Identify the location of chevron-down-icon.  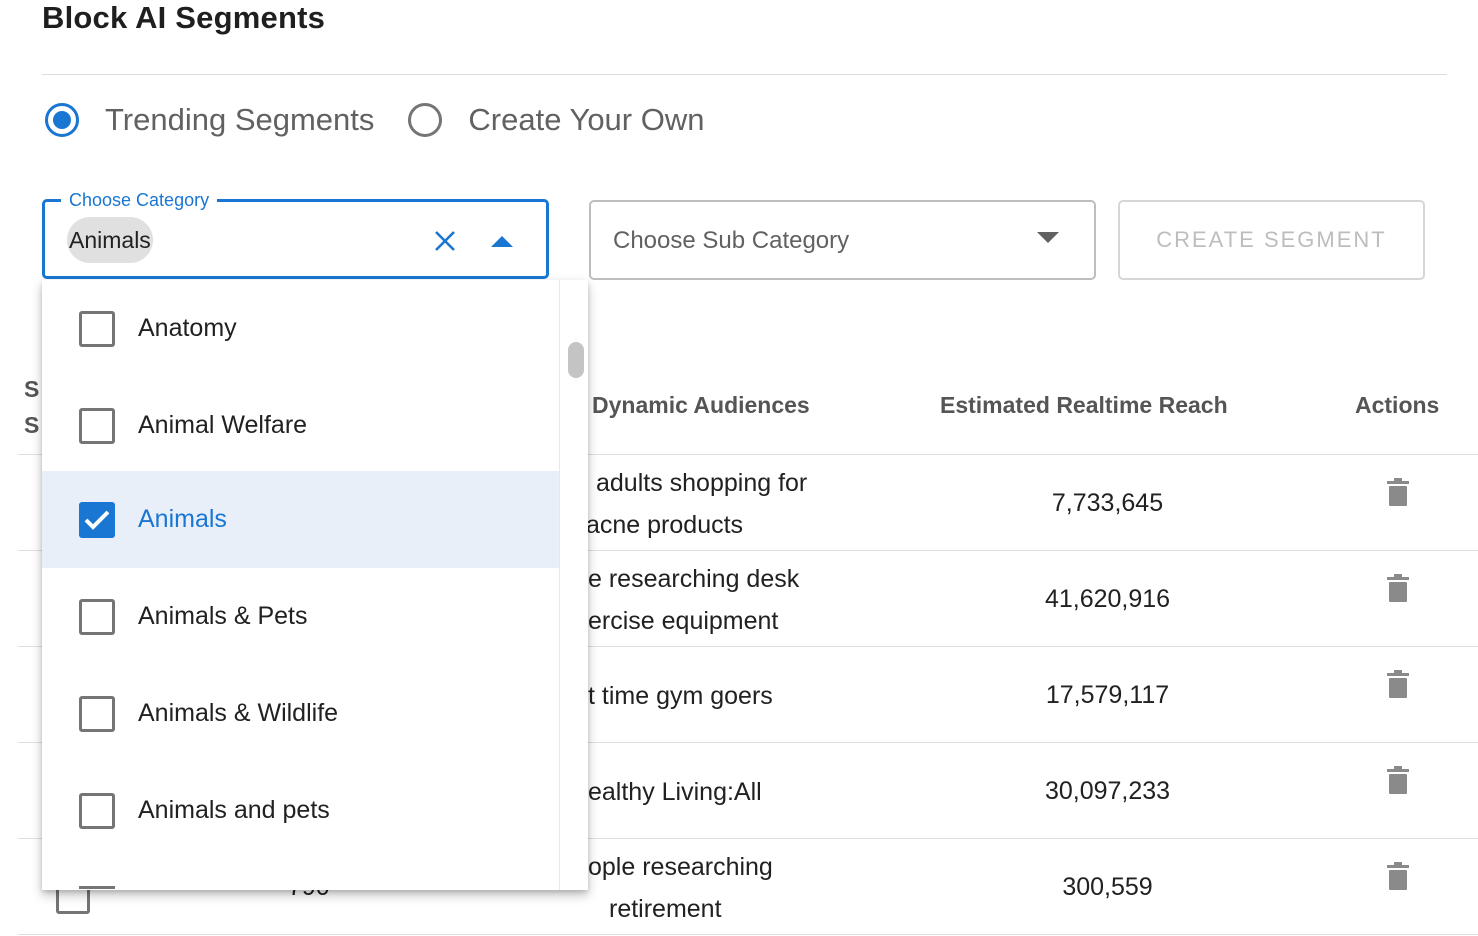
(1048, 237).